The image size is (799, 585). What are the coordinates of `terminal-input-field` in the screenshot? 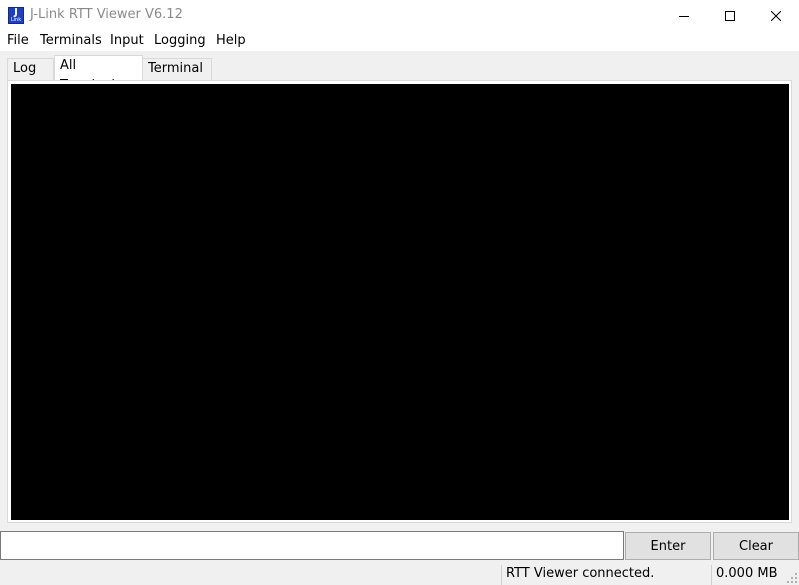 It's located at (312, 545).